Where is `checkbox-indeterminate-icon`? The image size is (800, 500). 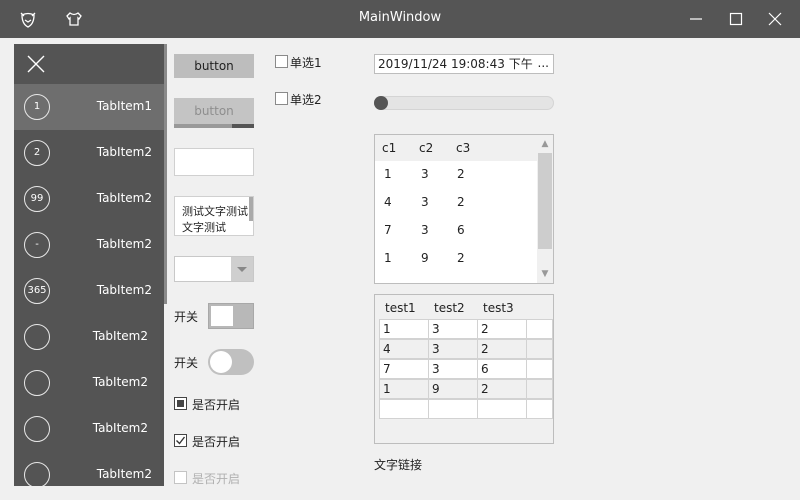
checkbox-indeterminate-icon is located at coordinates (180, 403).